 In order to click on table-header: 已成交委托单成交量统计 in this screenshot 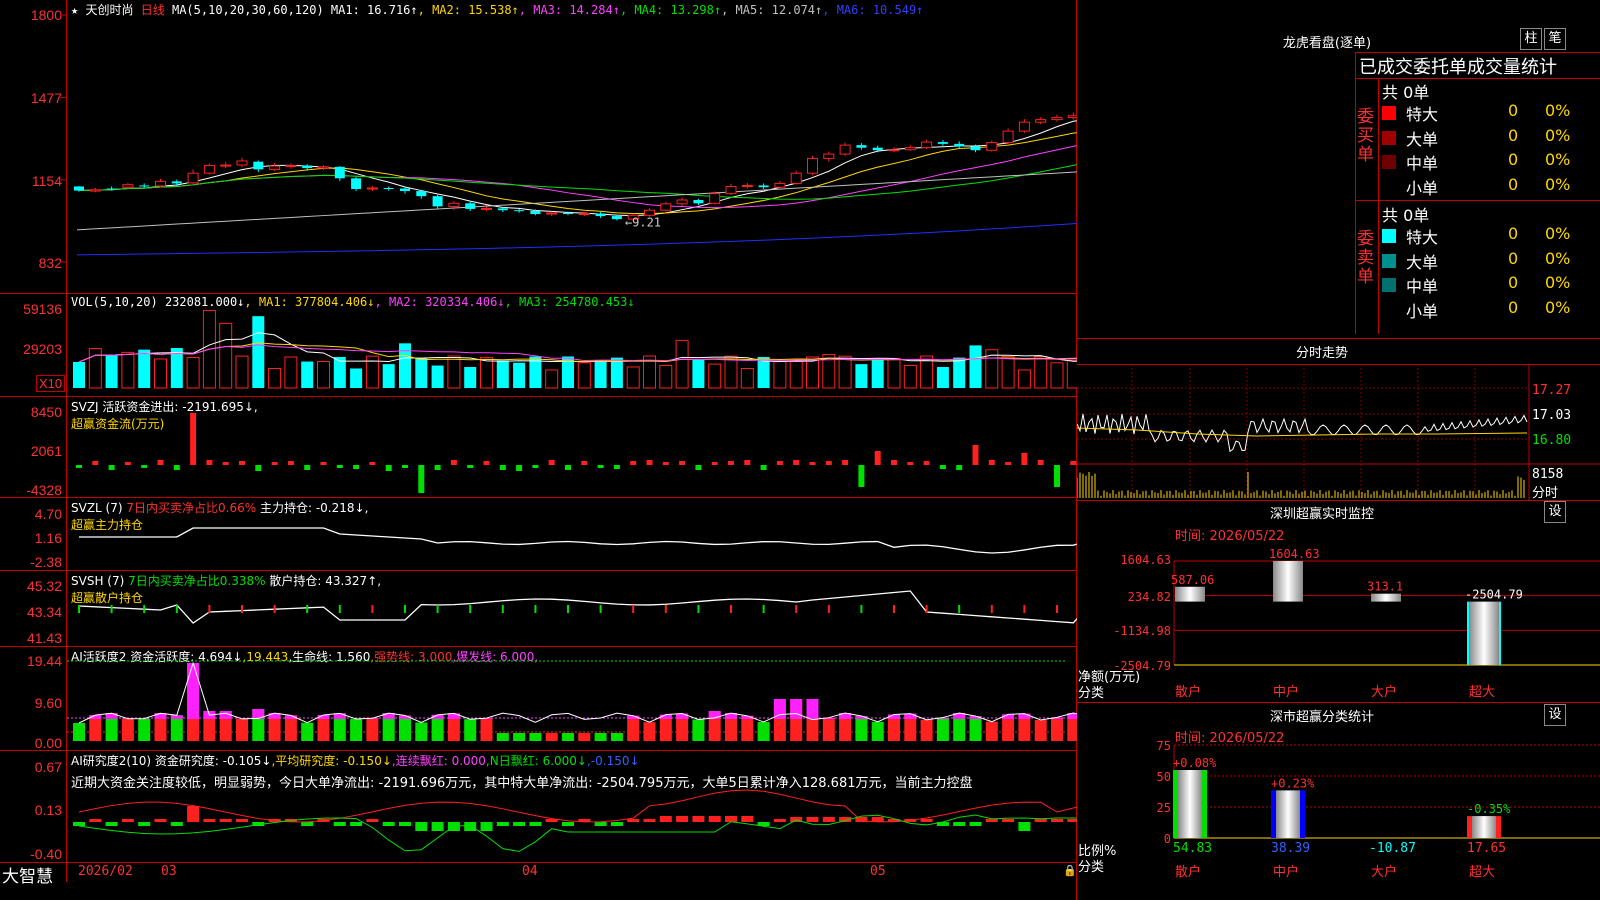, I will do `click(1458, 67)`.